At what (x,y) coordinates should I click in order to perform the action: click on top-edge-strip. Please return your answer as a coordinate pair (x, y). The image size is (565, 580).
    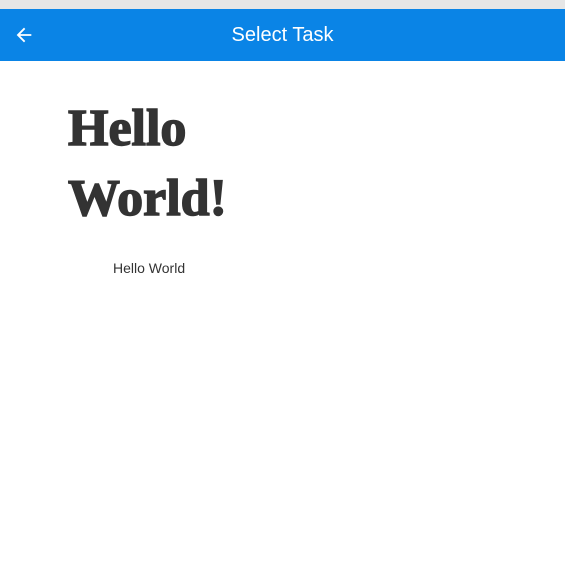
    Looking at the image, I should click on (282, 4).